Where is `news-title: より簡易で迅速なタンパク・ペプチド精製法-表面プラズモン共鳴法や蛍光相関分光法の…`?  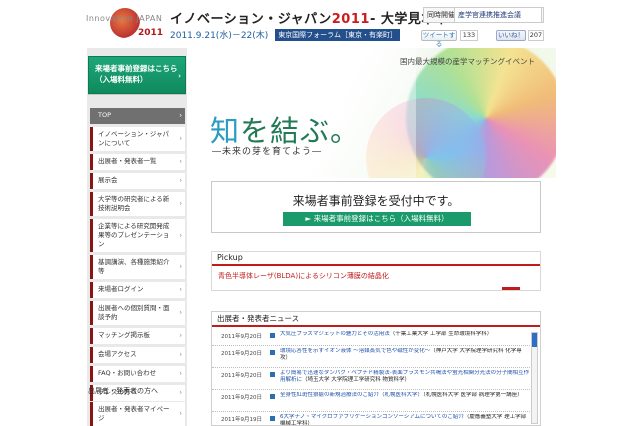 news-title: より簡易で迅速なタンパク・ペプチド精製法-表面プラズモン共鳴法や蛍光相関分光法の… is located at coordinates (405, 380).